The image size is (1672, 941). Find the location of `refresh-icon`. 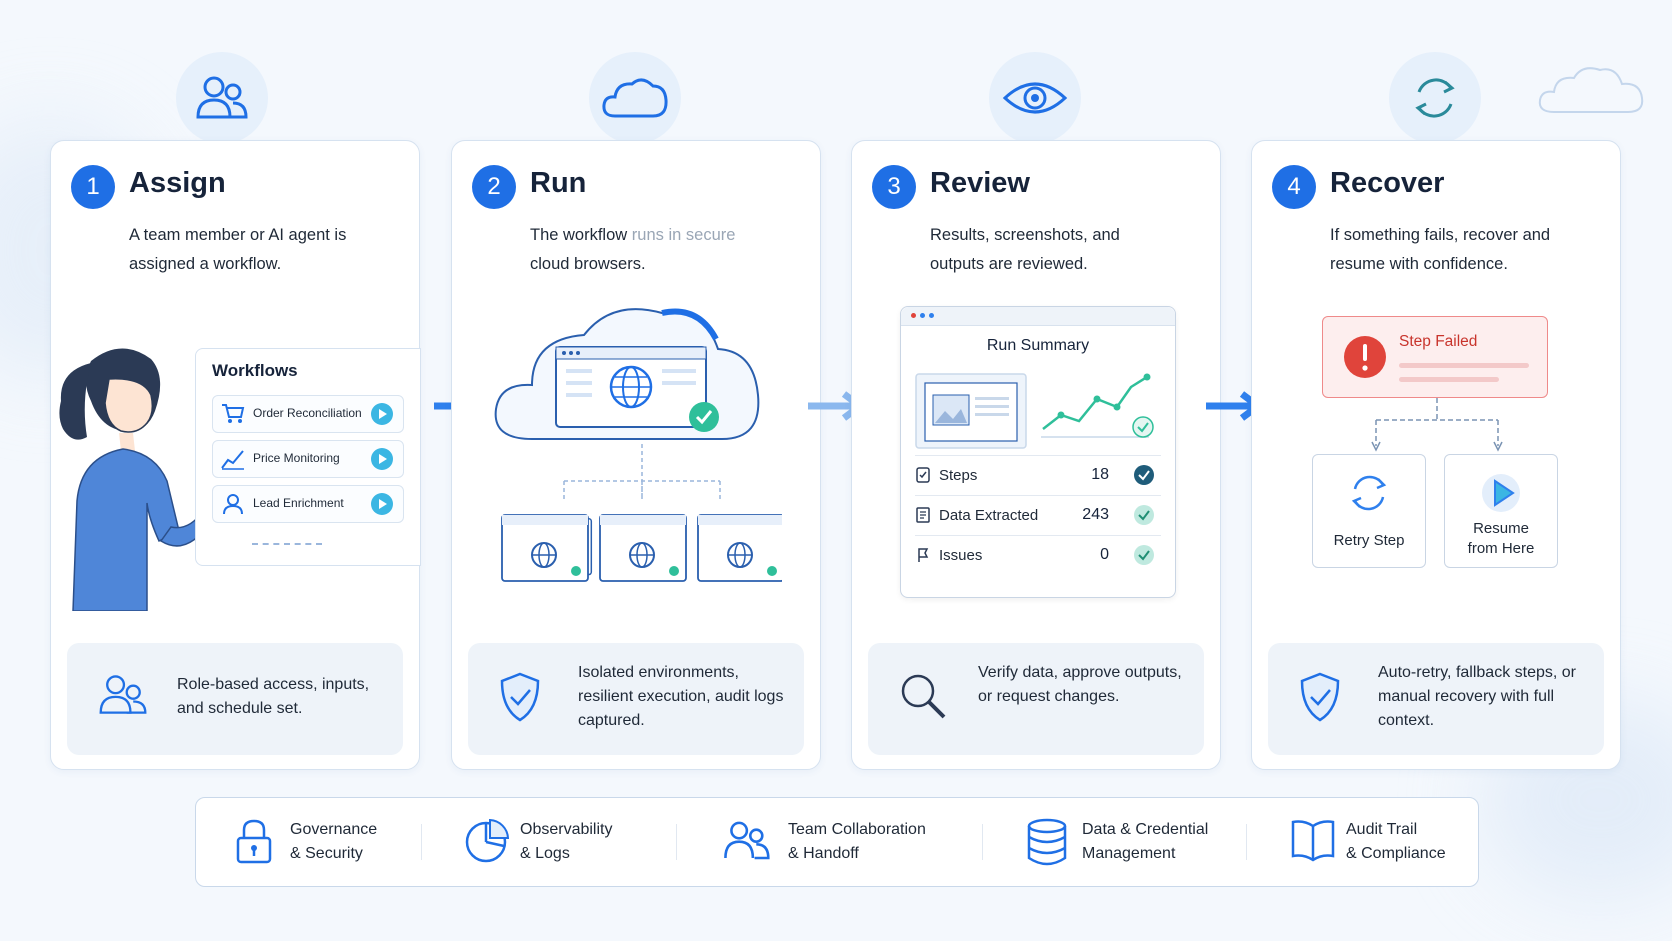

refresh-icon is located at coordinates (1435, 98).